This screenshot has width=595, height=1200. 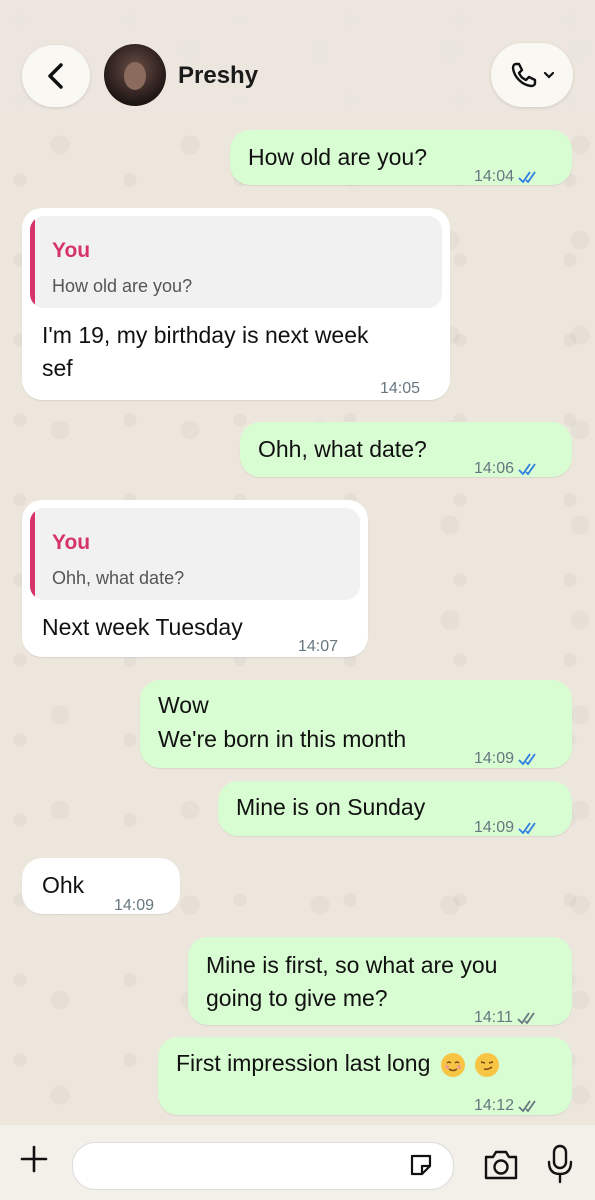 I want to click on message-time: 14:04, so click(x=494, y=176).